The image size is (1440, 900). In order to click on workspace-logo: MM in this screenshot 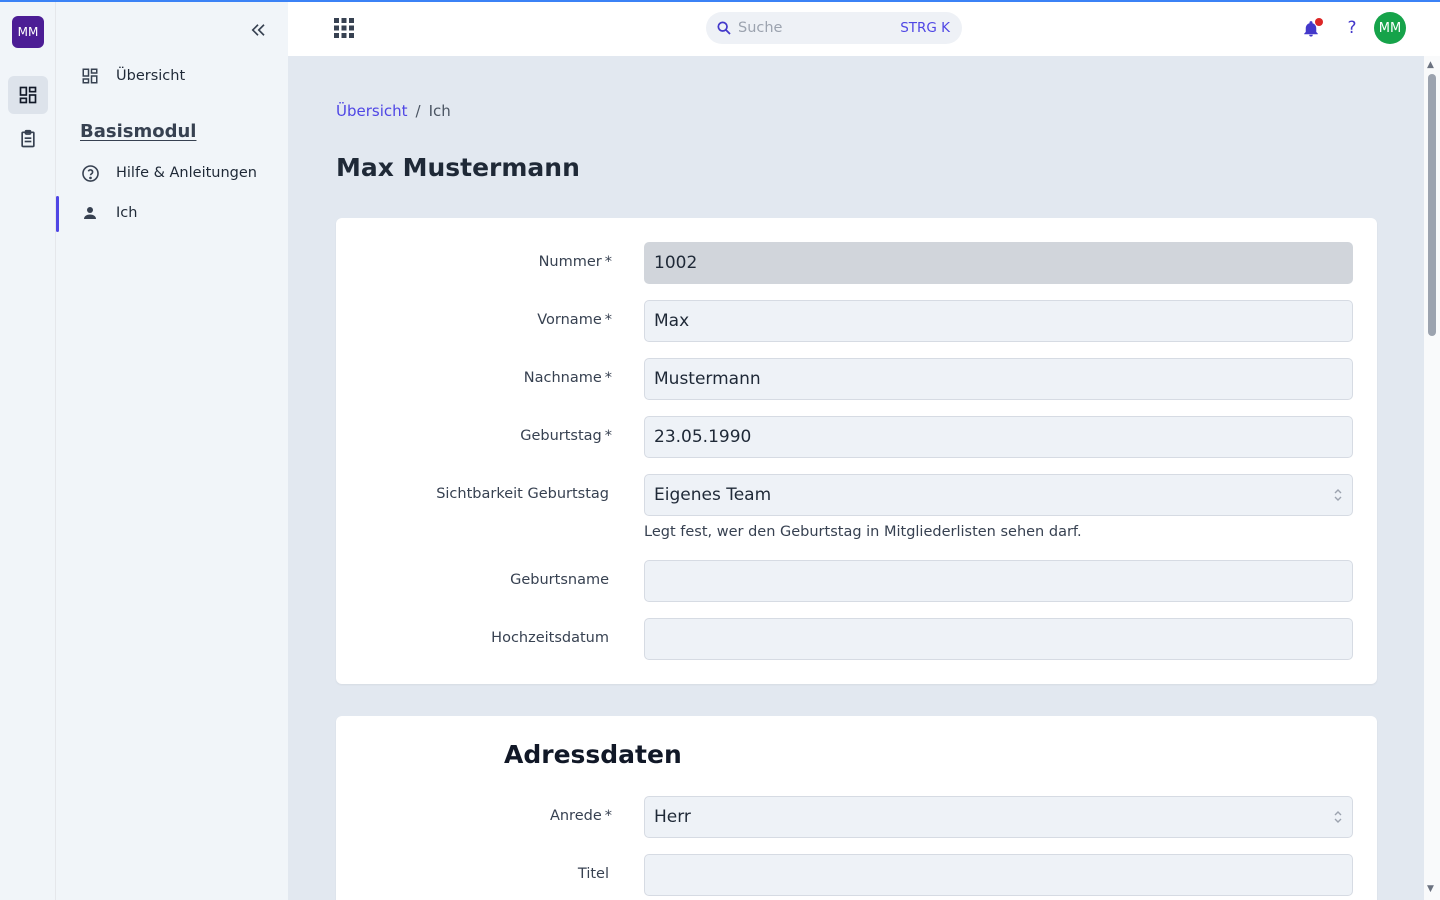, I will do `click(28, 32)`.